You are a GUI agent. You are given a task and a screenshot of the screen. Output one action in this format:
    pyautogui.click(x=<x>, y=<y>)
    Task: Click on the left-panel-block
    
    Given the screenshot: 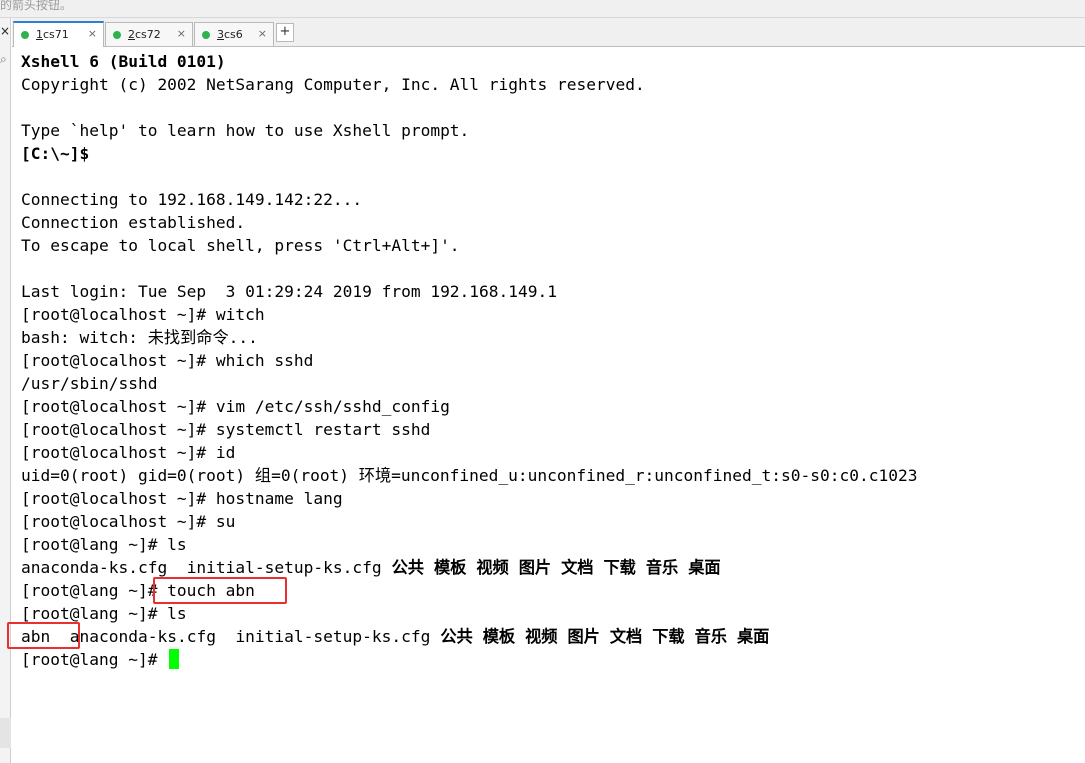 What is the action you would take?
    pyautogui.click(x=5, y=733)
    